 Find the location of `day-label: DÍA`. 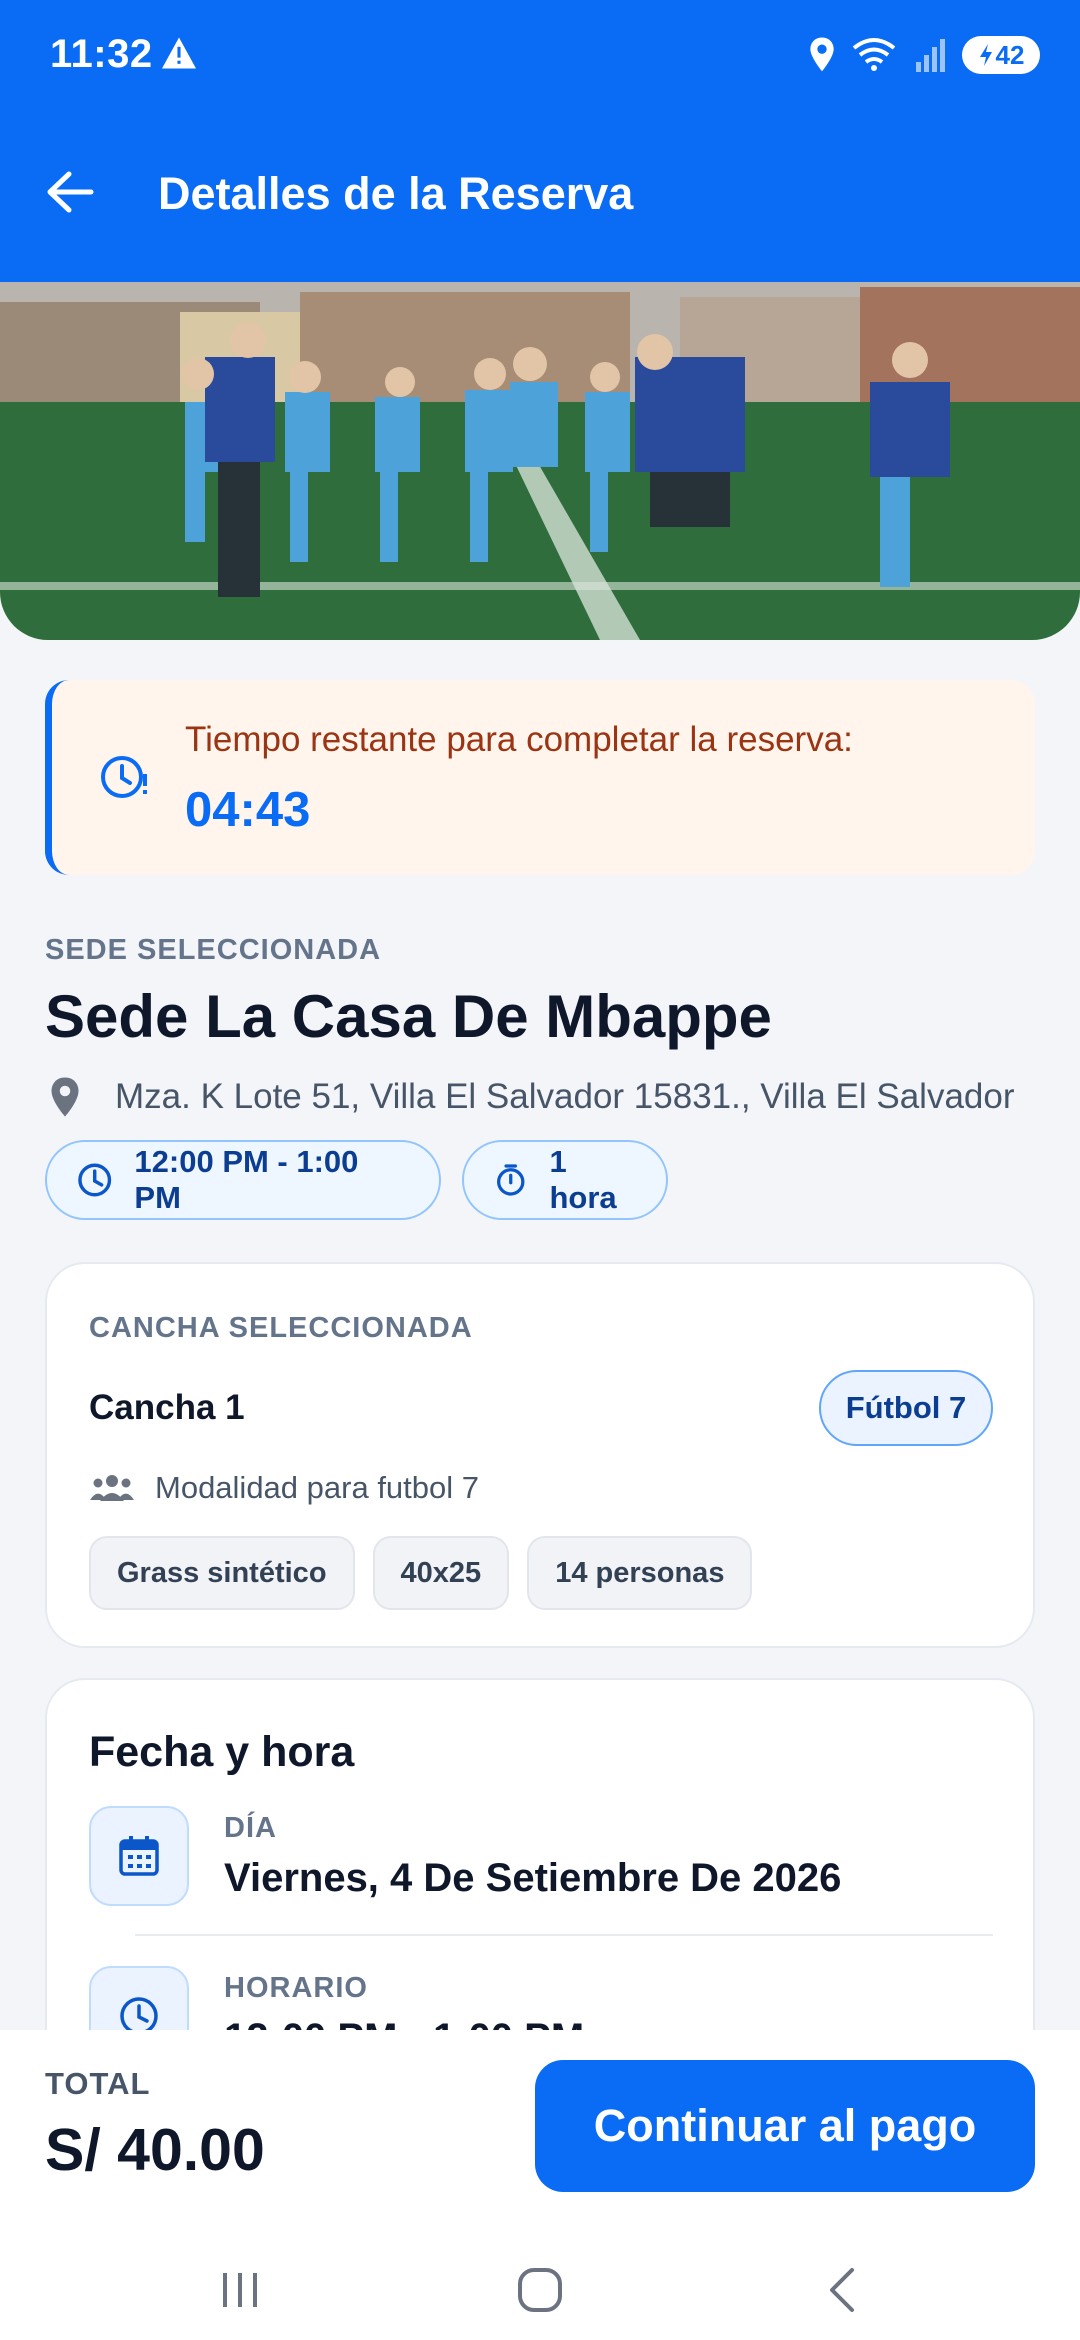

day-label: DÍA is located at coordinates (250, 1828).